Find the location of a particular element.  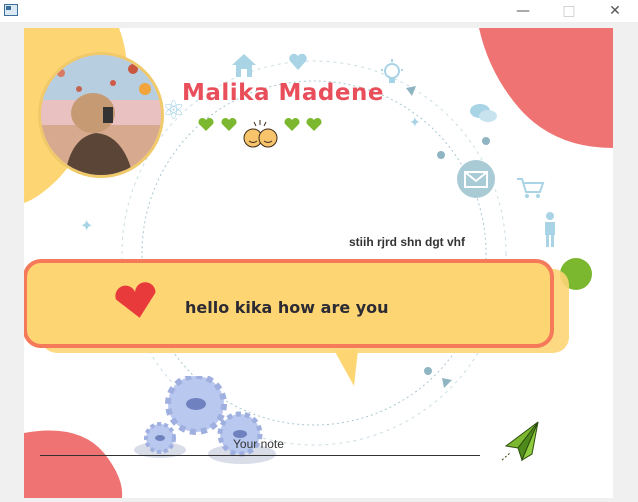

mail-icon is located at coordinates (476, 179).